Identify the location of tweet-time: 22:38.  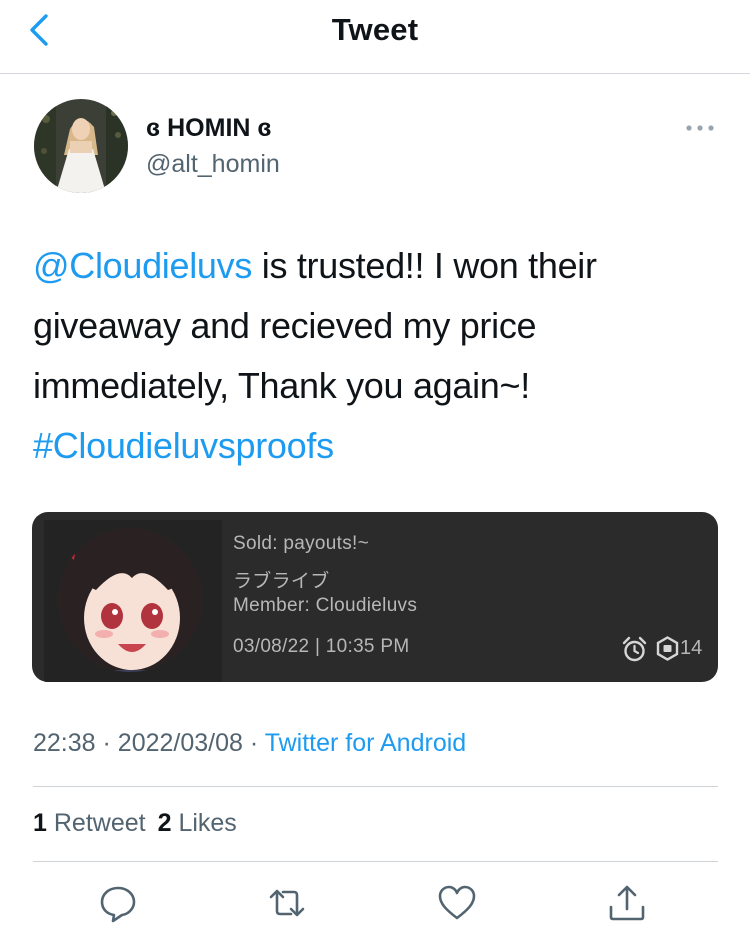
(64, 743).